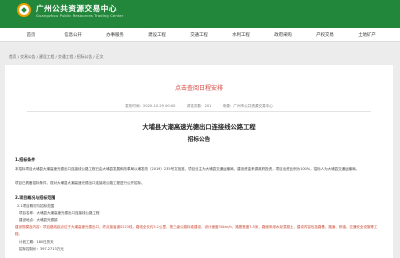 The image size is (400, 258). What do you see at coordinates (24, 10) in the screenshot?
I see `logo-icon` at bounding box center [24, 10].